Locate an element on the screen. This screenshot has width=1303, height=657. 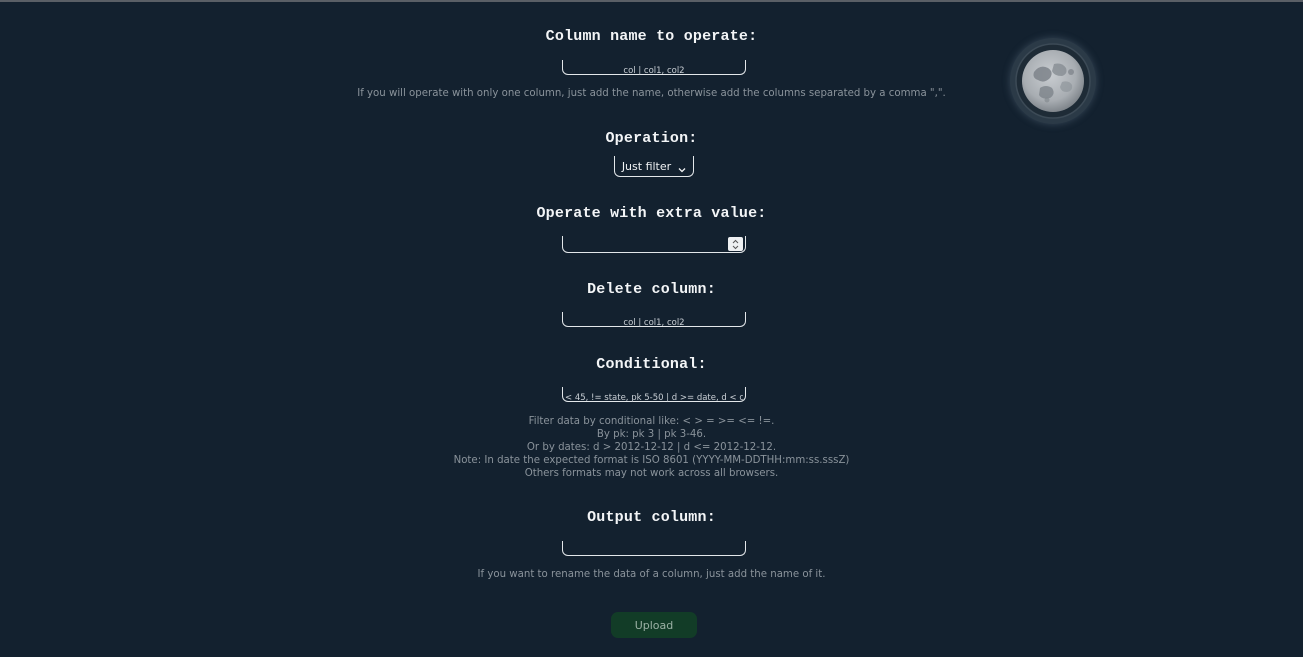
operation-select: Just filter is located at coordinates (654, 166).